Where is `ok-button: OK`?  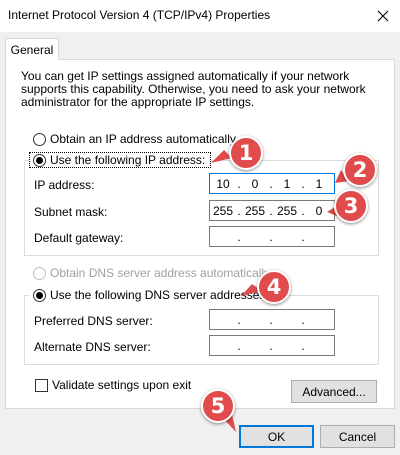 ok-button: OK is located at coordinates (276, 436).